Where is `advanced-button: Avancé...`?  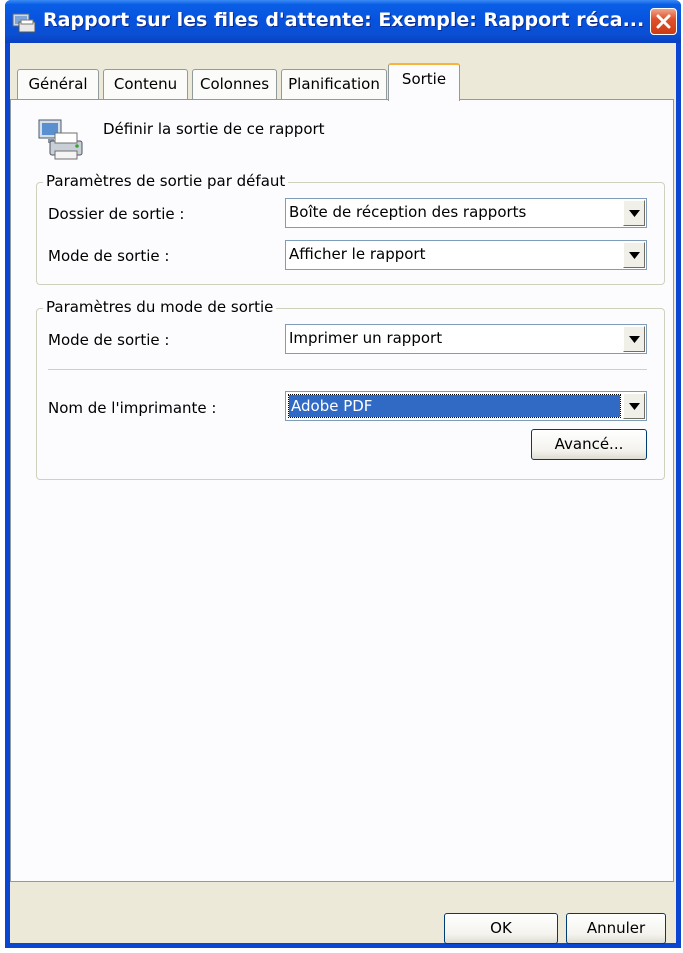
advanced-button: Avancé... is located at coordinates (589, 444).